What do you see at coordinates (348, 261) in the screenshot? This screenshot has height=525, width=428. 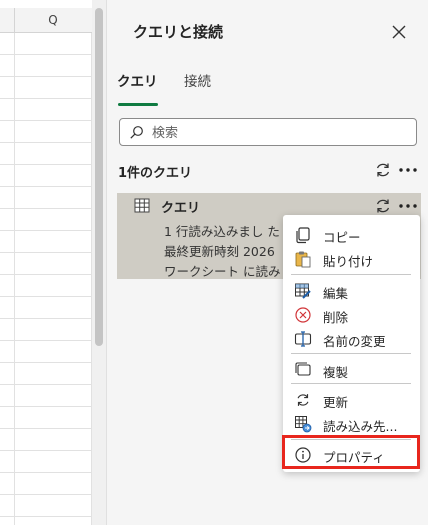 I see `menu-item-label: 貼り付け` at bounding box center [348, 261].